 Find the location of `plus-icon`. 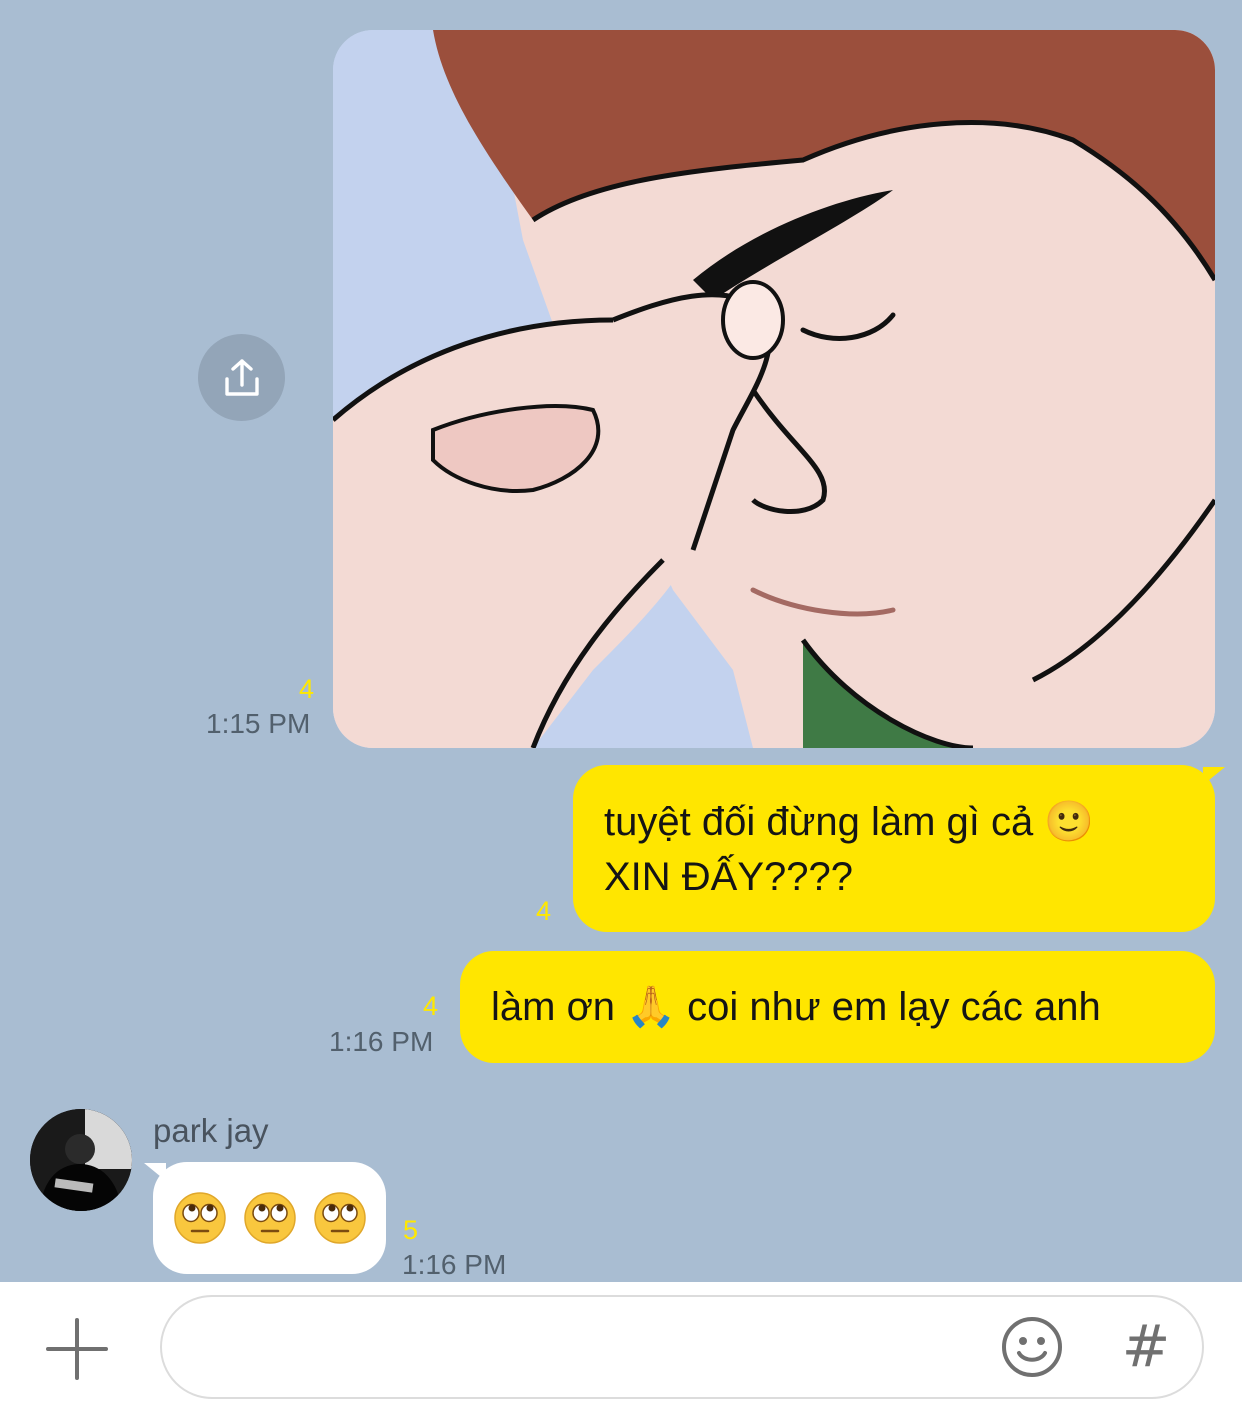

plus-icon is located at coordinates (77, 1349).